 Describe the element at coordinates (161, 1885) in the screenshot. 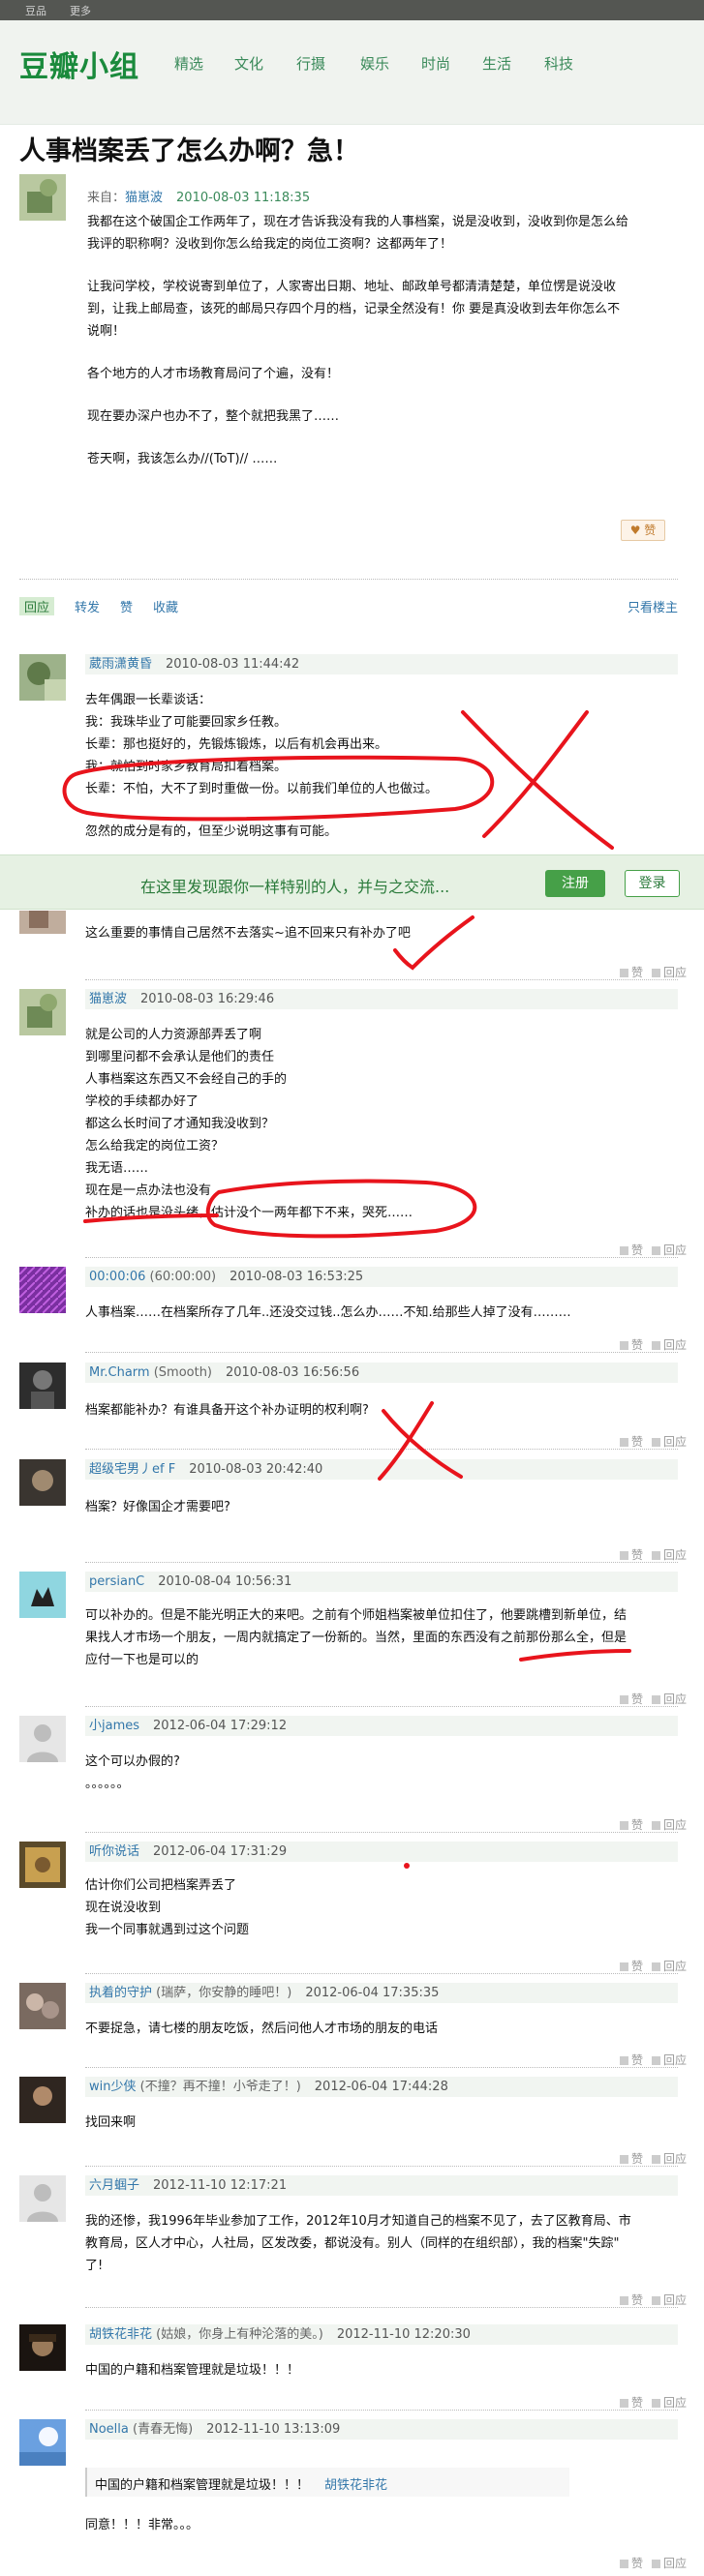

I see `body-line: 估计你们公司把档案弄丢了` at that location.